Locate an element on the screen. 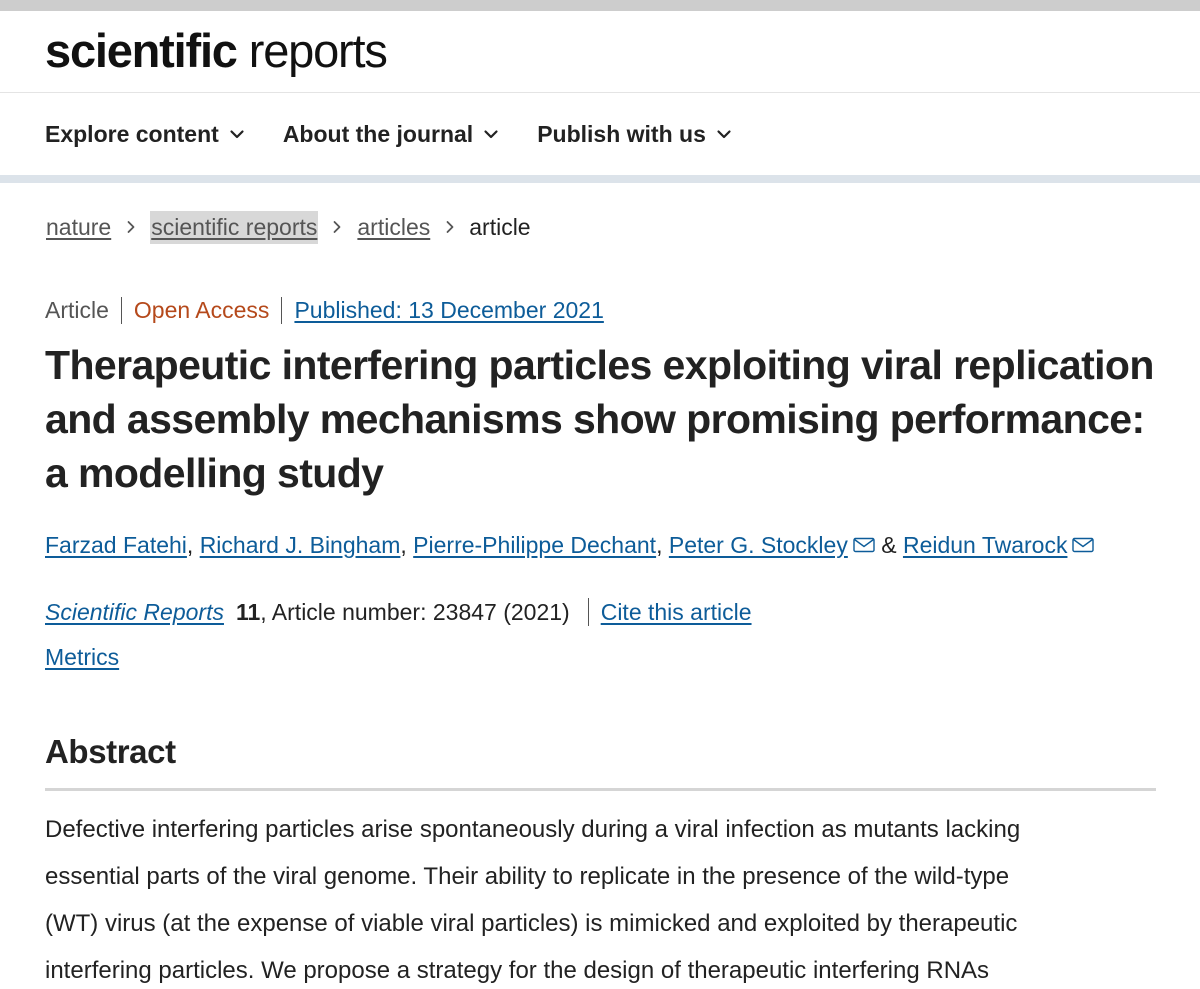 This screenshot has width=1200, height=989. nav-publish-with-us: Publish with us is located at coordinates (634, 134).